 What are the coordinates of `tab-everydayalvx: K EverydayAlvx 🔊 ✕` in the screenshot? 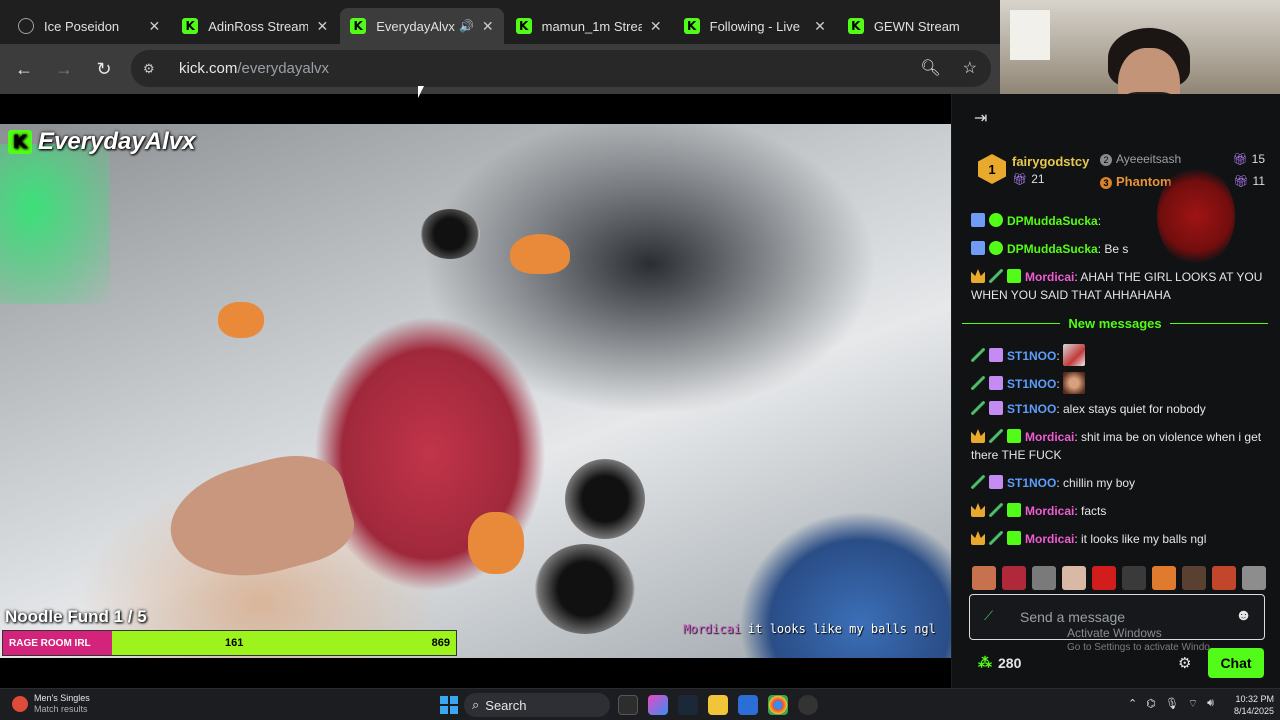 It's located at (422, 26).